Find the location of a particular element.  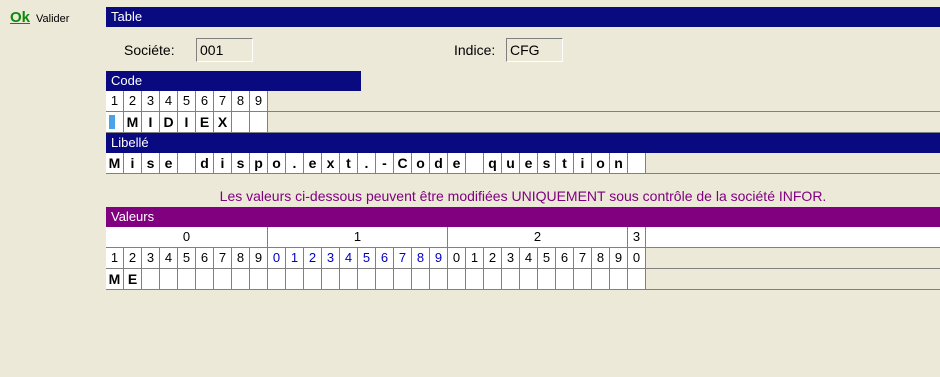

libelle-section-header: Libellé is located at coordinates (523, 143).